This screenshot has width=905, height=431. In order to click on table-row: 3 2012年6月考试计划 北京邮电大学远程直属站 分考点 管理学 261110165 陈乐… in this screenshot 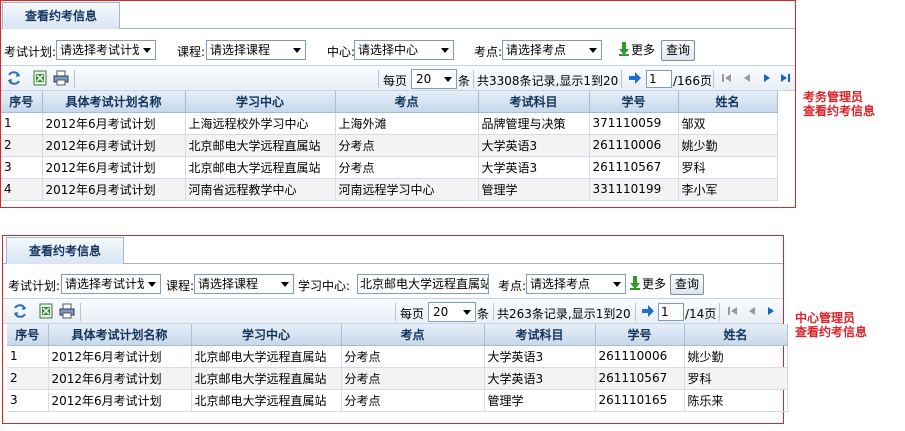, I will do `click(397, 400)`.